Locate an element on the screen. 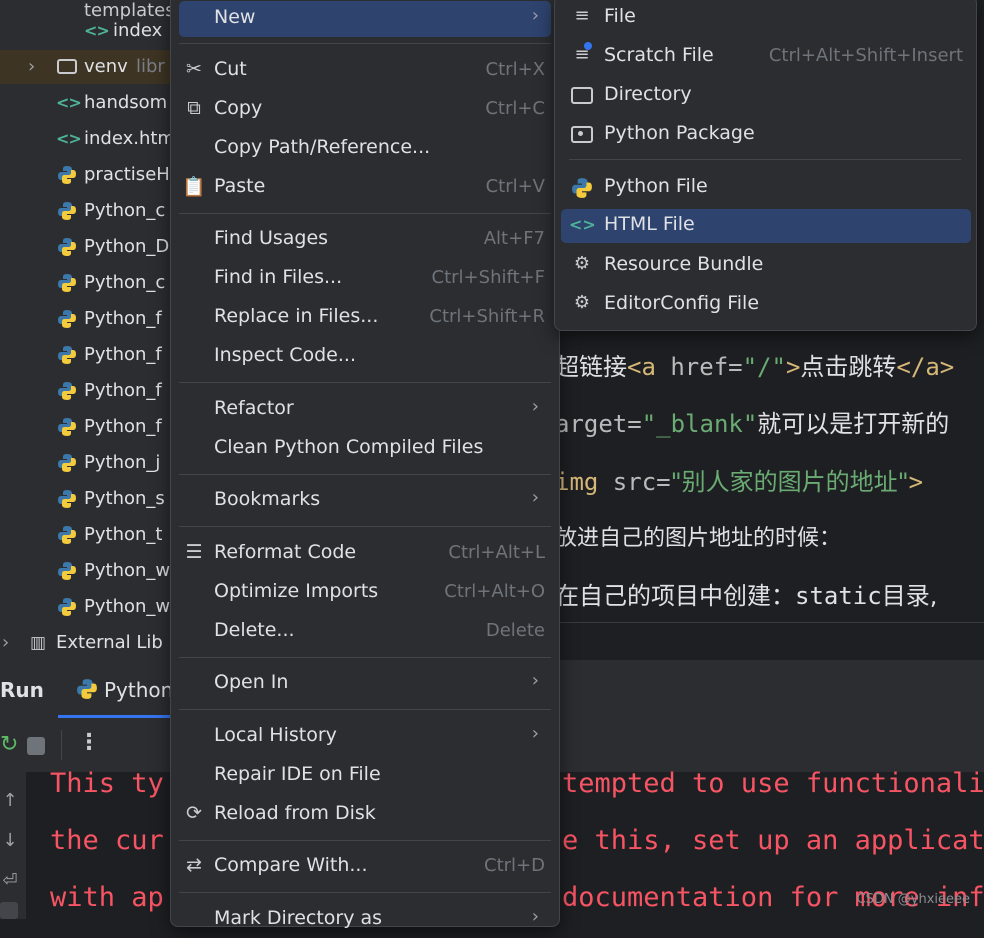 This screenshot has height=938, width=984. menu-item-new: New › is located at coordinates (365, 19).